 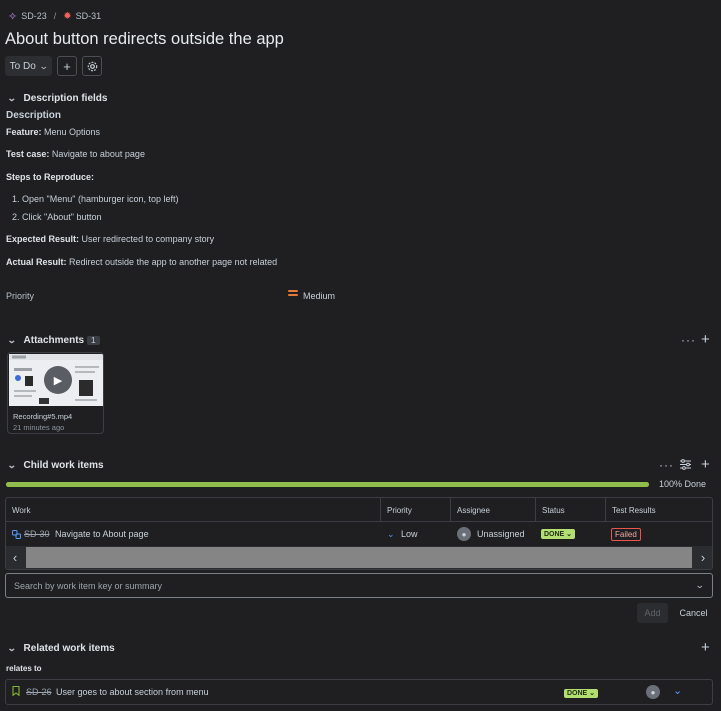 What do you see at coordinates (571, 510) in the screenshot?
I see `column-header-status: Status` at bounding box center [571, 510].